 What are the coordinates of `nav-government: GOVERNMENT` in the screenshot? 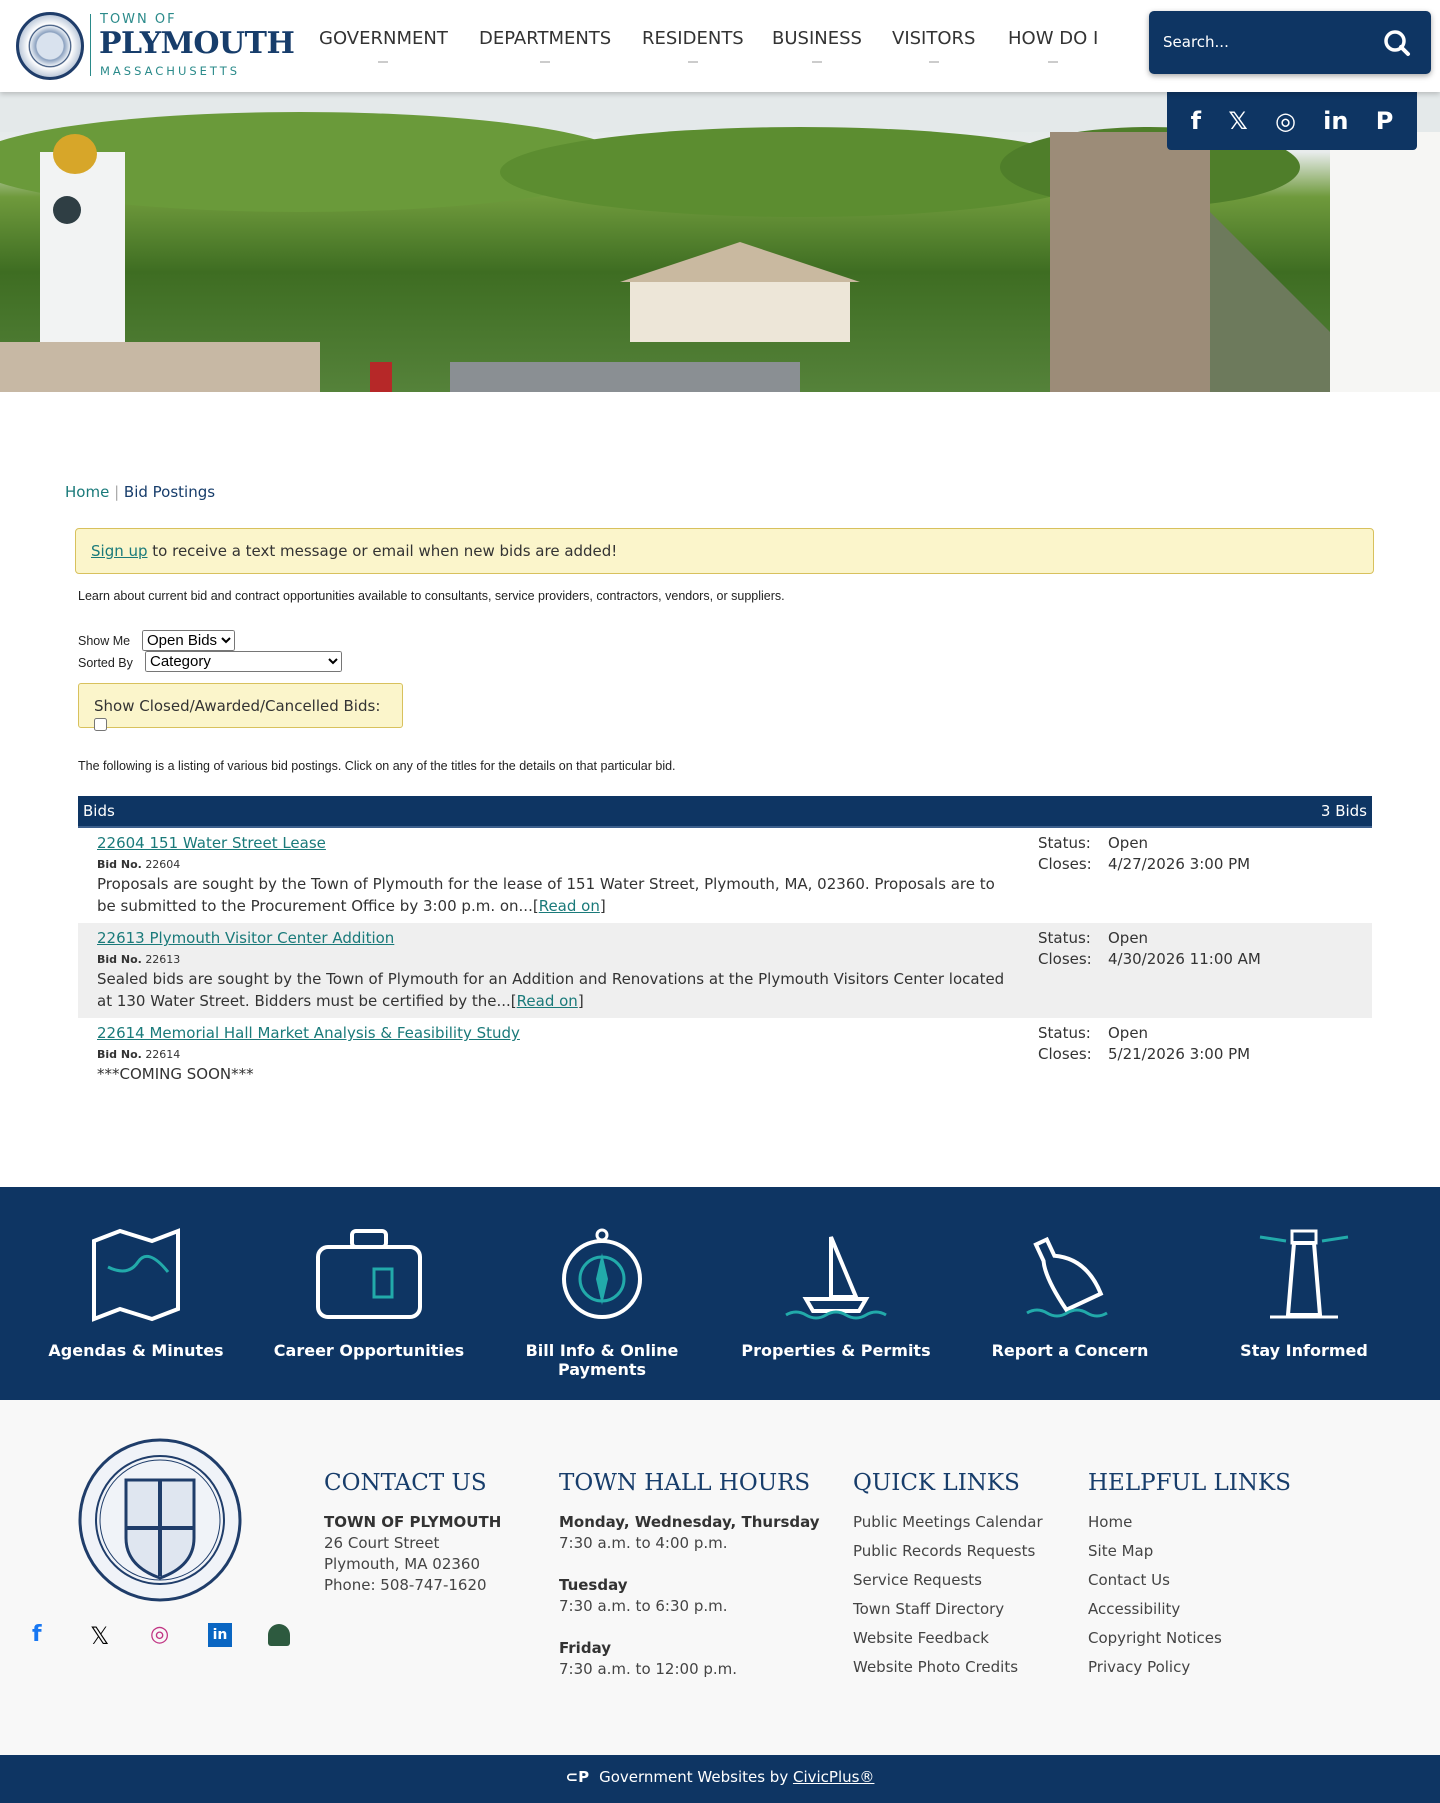 It's located at (383, 45).